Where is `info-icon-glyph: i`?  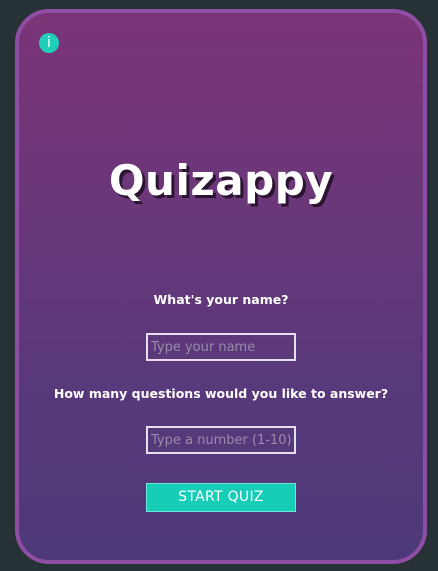
info-icon-glyph: i is located at coordinates (49, 43).